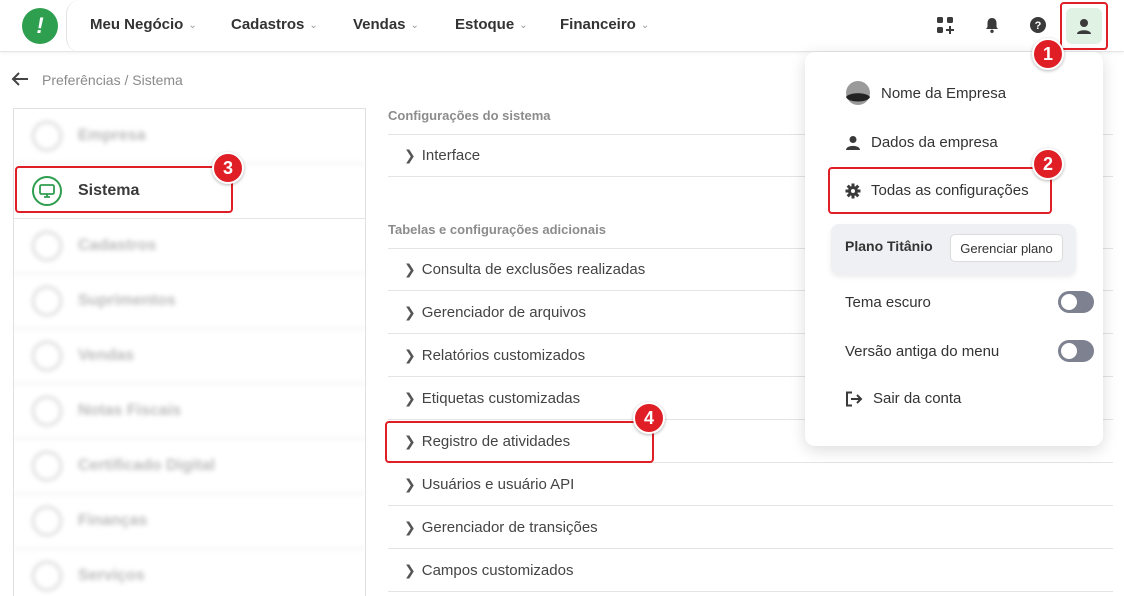 This screenshot has width=1124, height=596. What do you see at coordinates (501, 398) in the screenshot?
I see `row-label: Etiquetas customizadas` at bounding box center [501, 398].